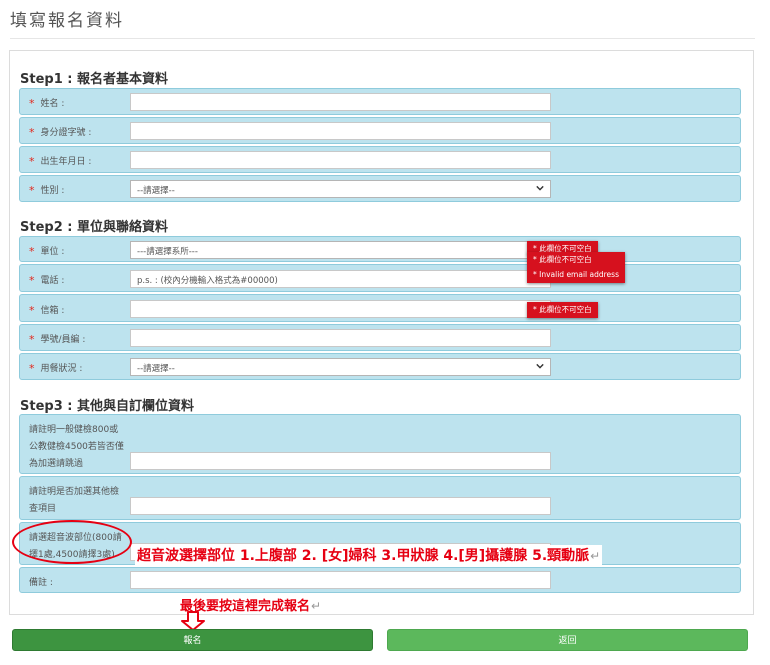  I want to click on meal-row: * 用餐狀況 : --請選擇--, so click(380, 366).